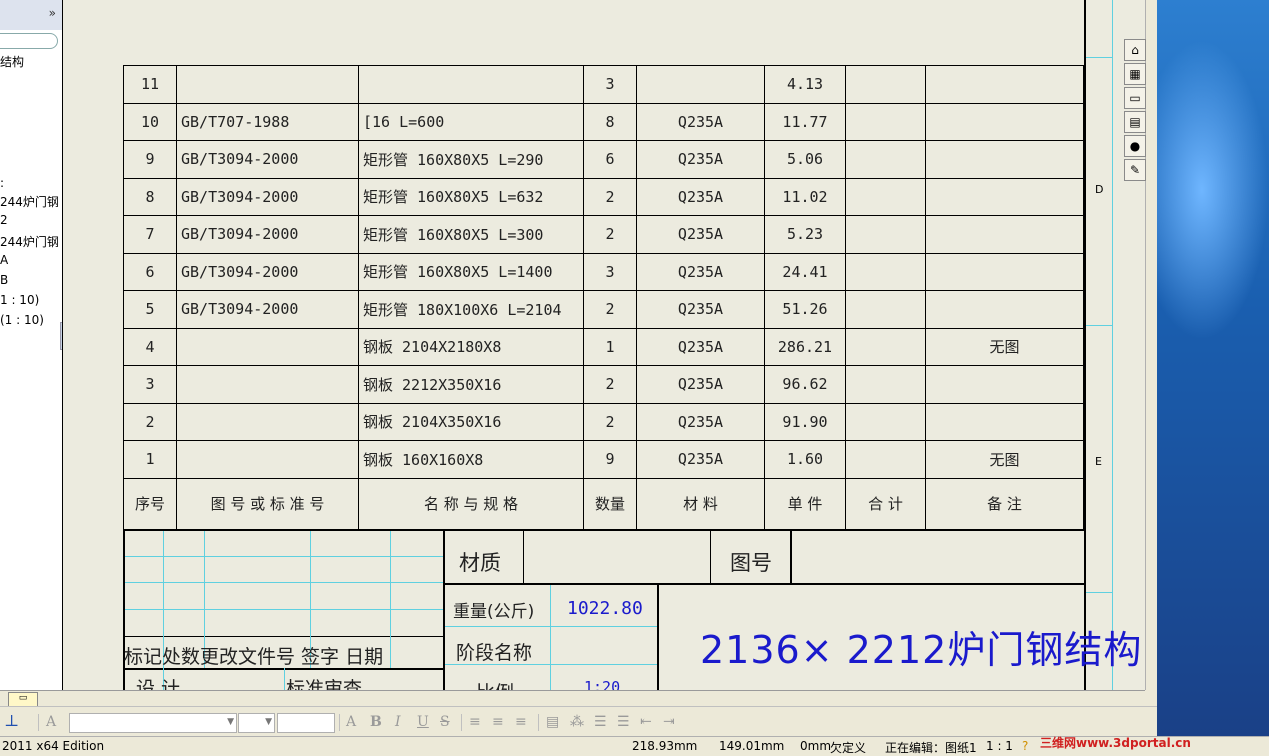 This screenshot has width=1269, height=756. I want to click on sheet-tab-bar: ▭, so click(572, 698).